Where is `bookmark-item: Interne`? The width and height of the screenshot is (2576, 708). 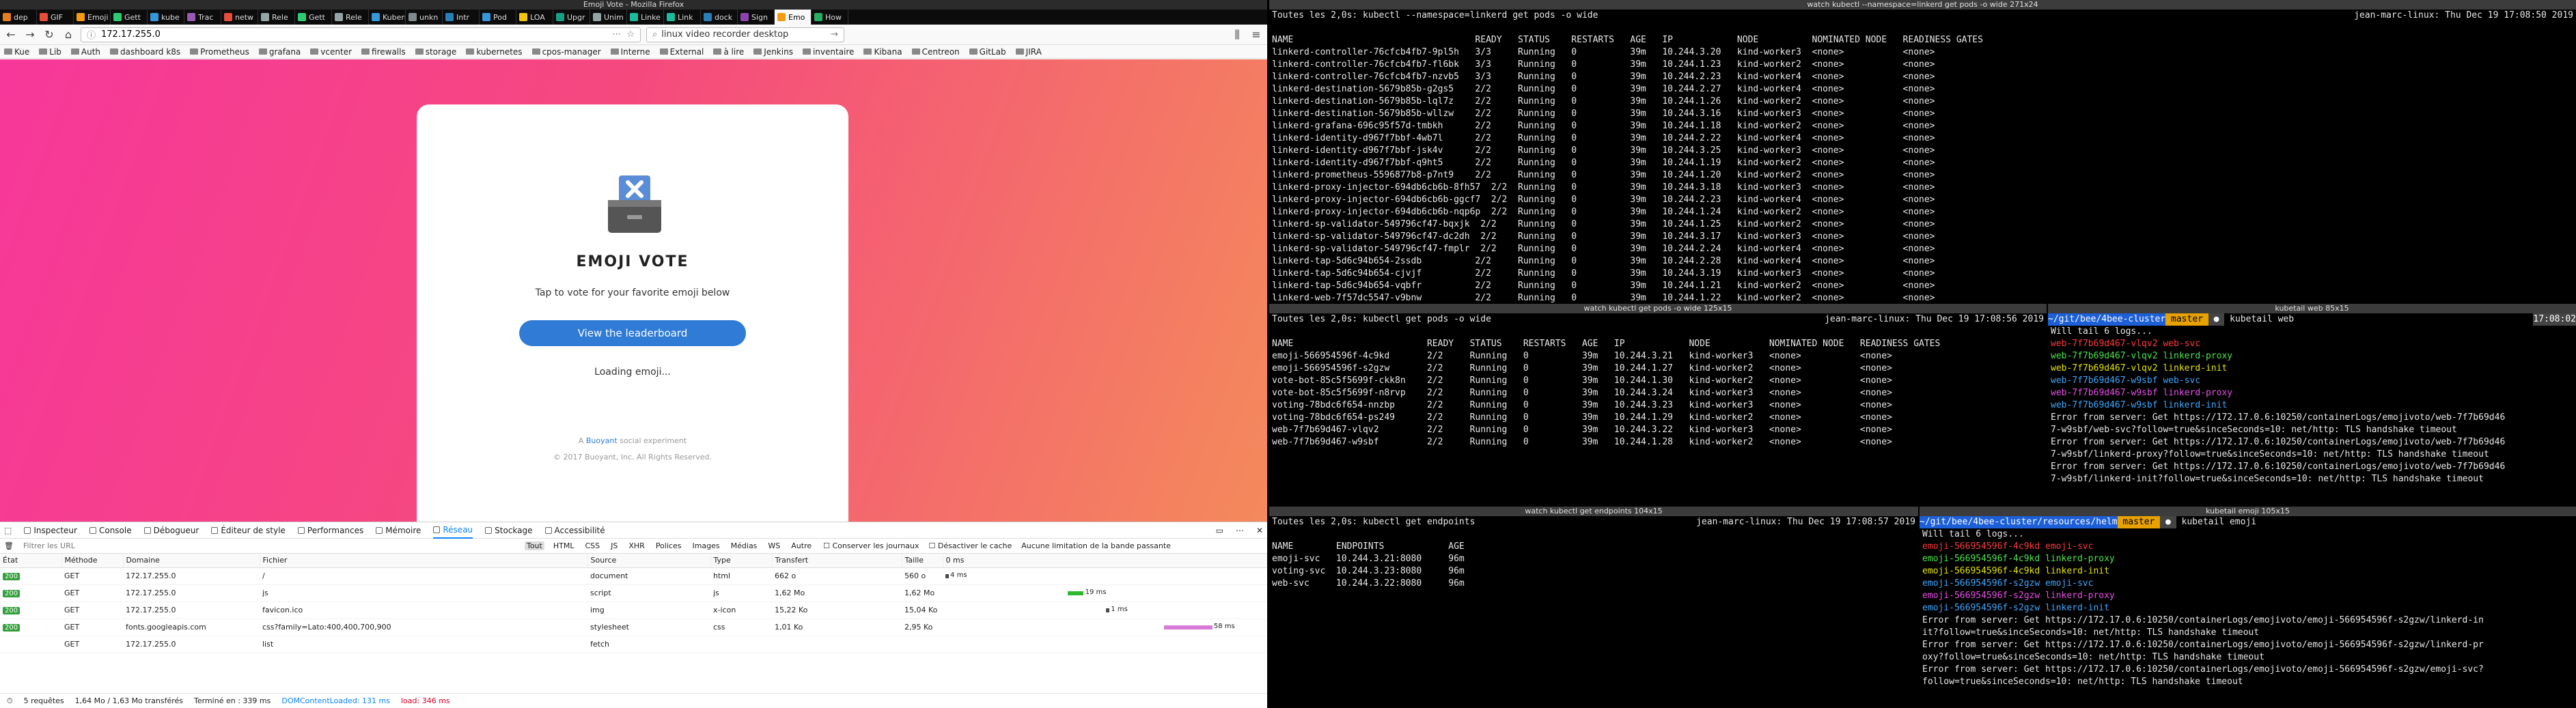 bookmark-item: Interne is located at coordinates (630, 52).